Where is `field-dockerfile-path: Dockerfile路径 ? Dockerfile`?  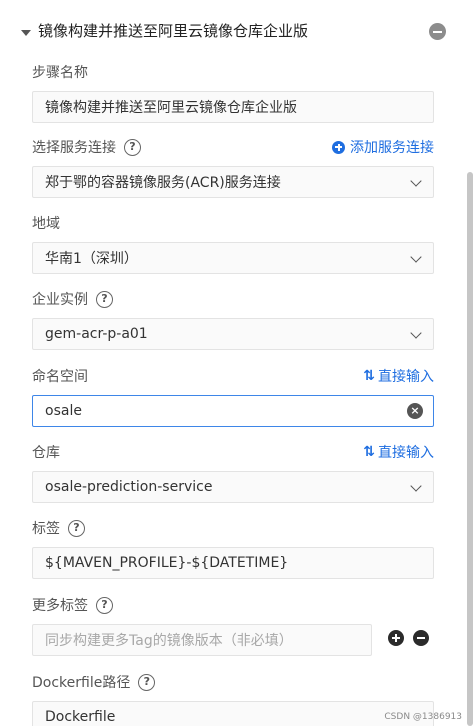 field-dockerfile-path: Dockerfile路径 ? Dockerfile is located at coordinates (233, 698).